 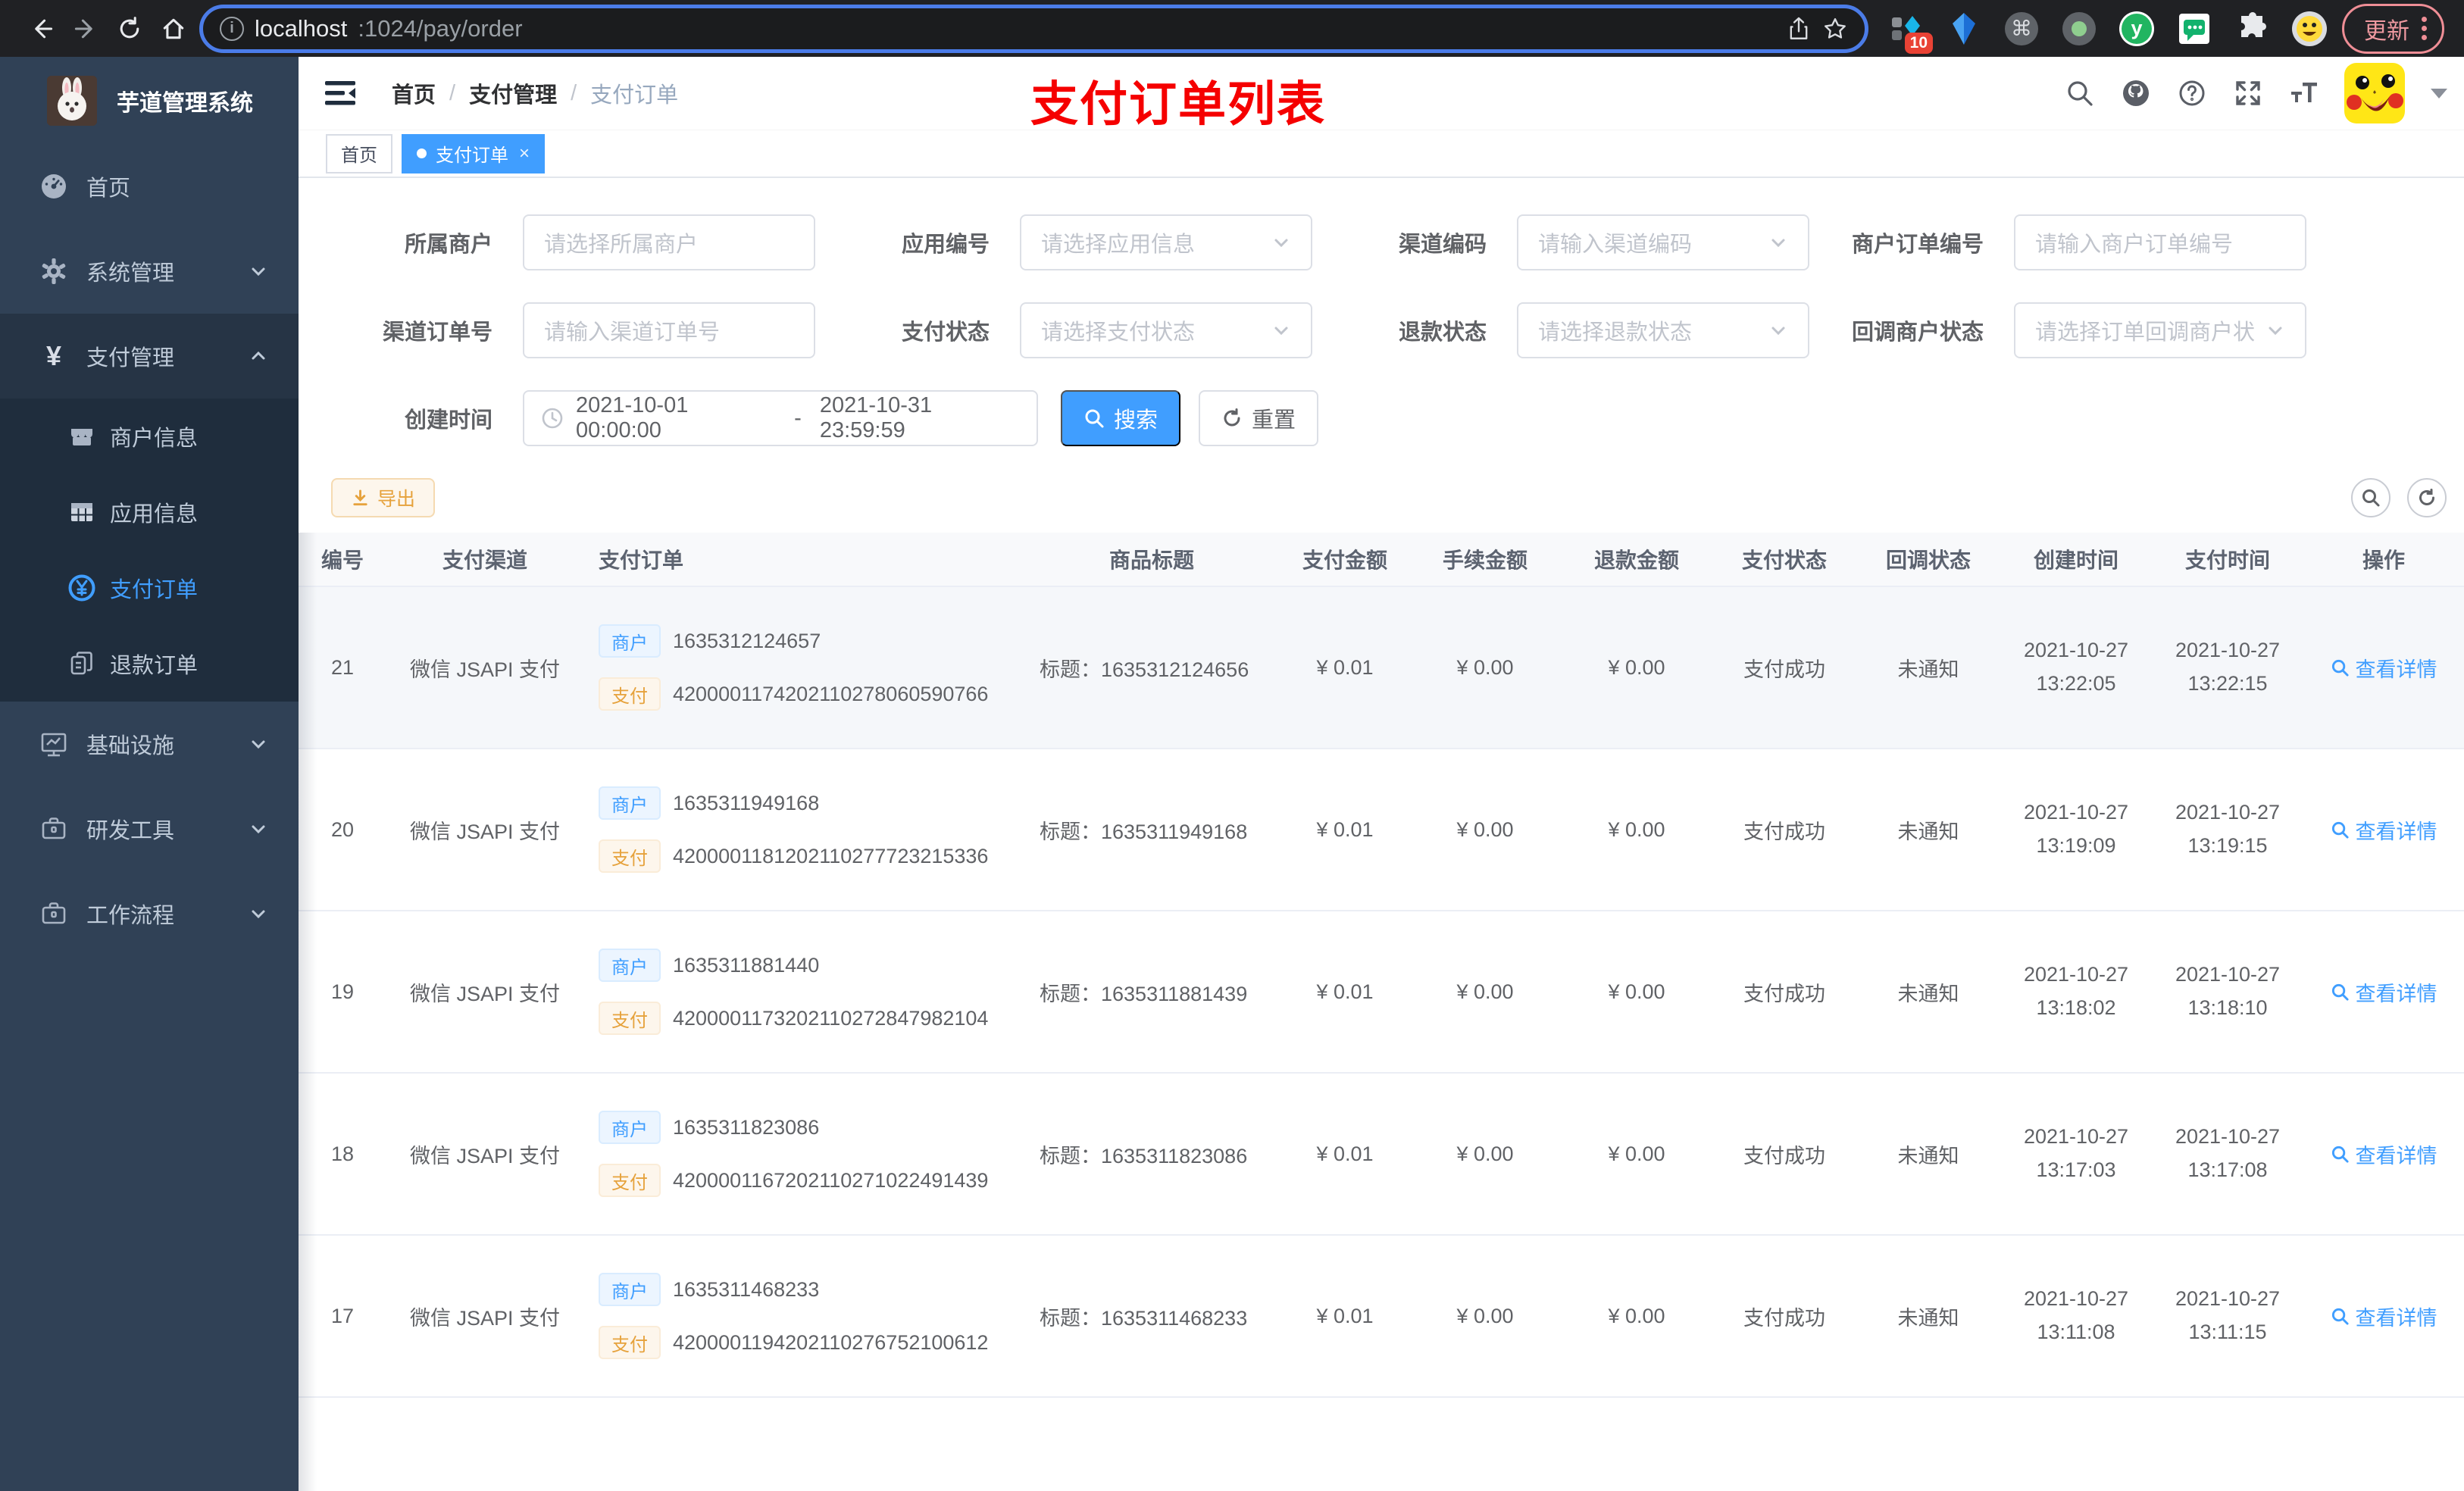 What do you see at coordinates (1911, 32) in the screenshot?
I see `workspace-extension-icon: 10` at bounding box center [1911, 32].